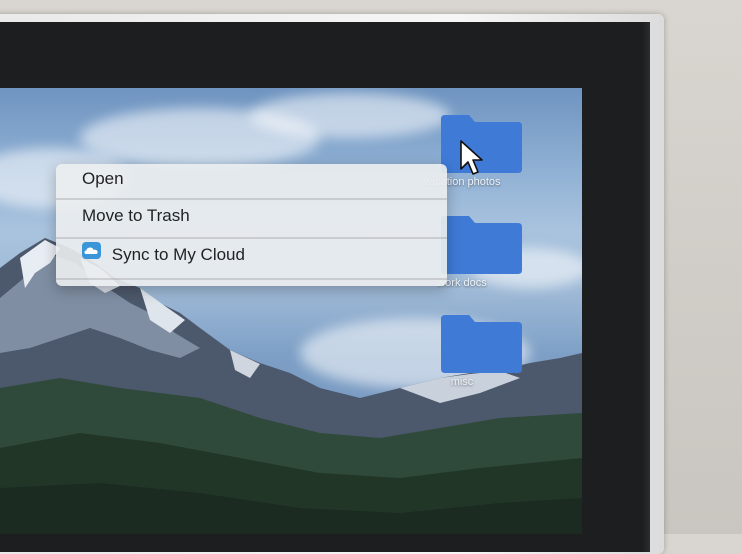  I want to click on menu-item-open: Open, so click(251, 182).